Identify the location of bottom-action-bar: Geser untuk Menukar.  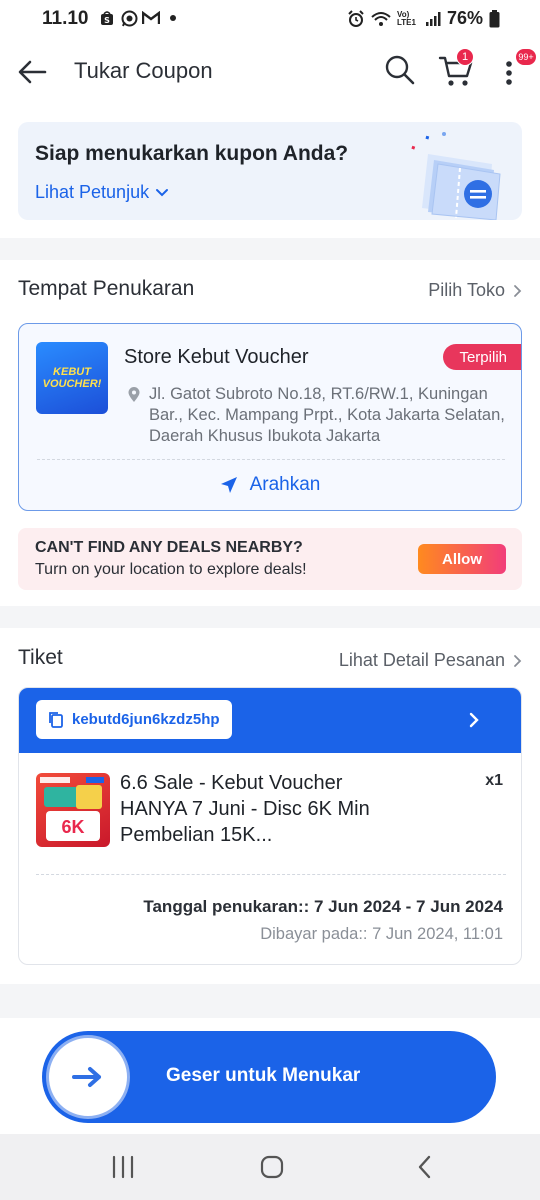
(270, 1076).